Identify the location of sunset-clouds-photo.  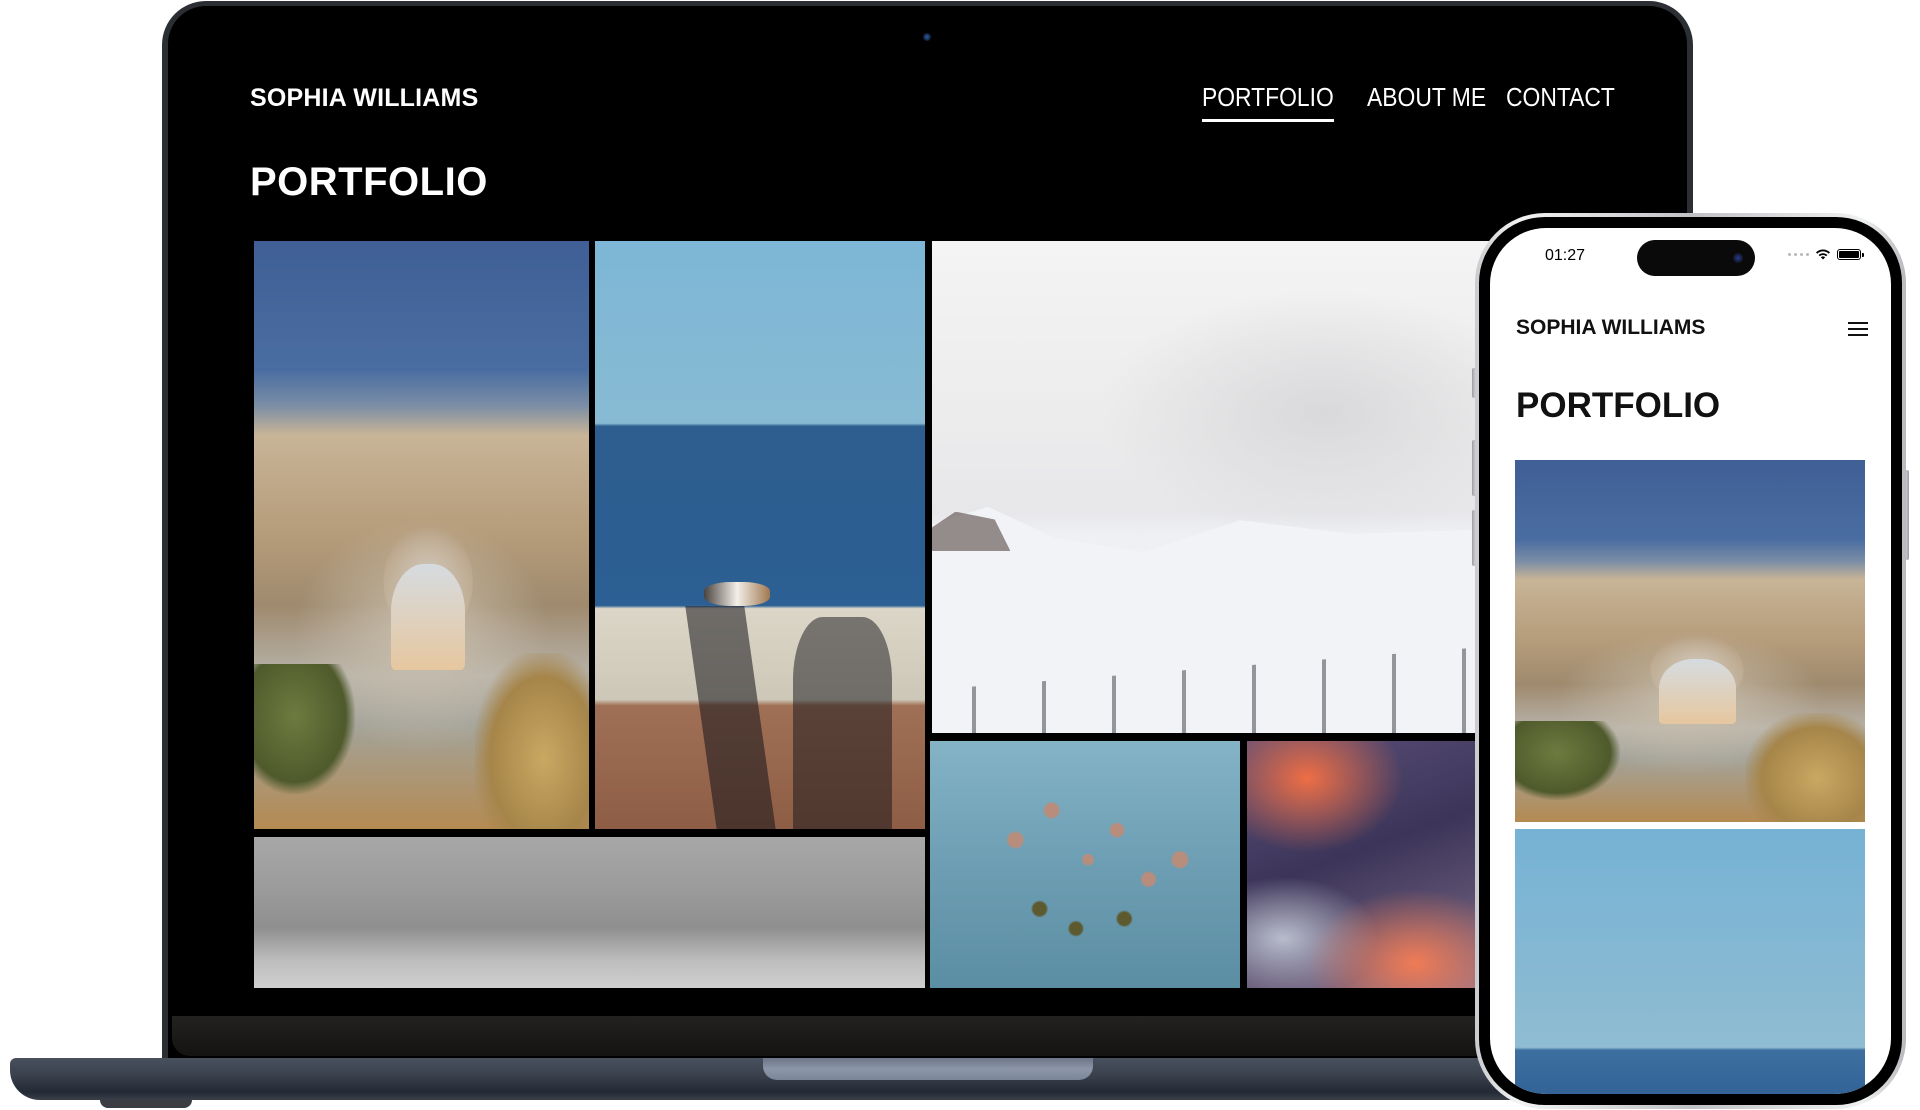
(1367, 864).